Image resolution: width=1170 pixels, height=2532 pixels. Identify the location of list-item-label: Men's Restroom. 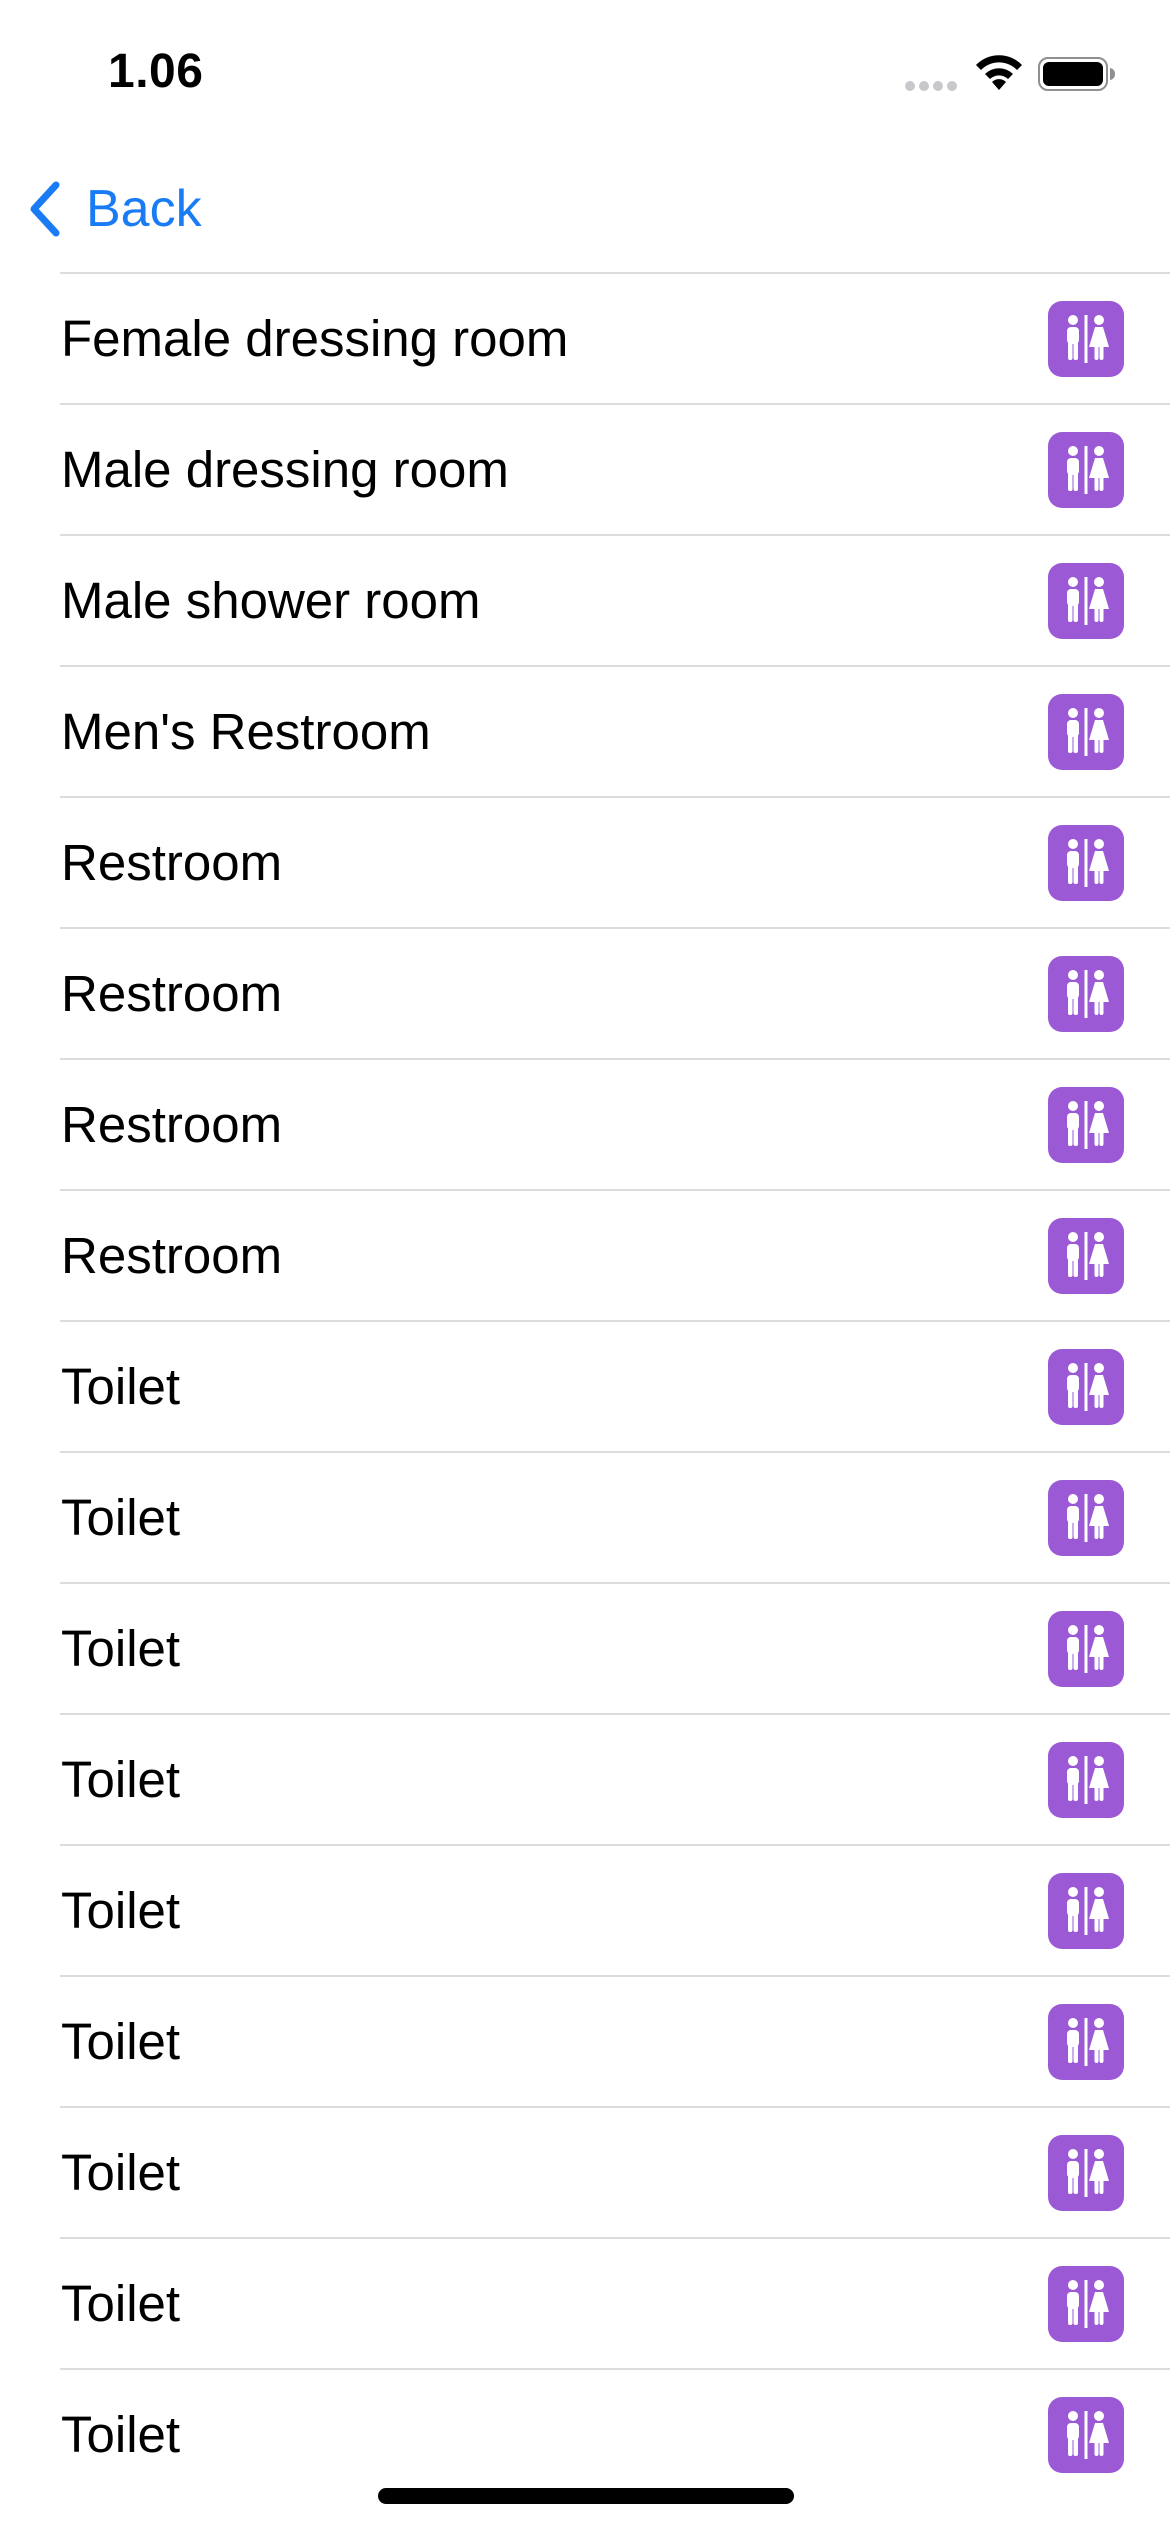
(246, 731).